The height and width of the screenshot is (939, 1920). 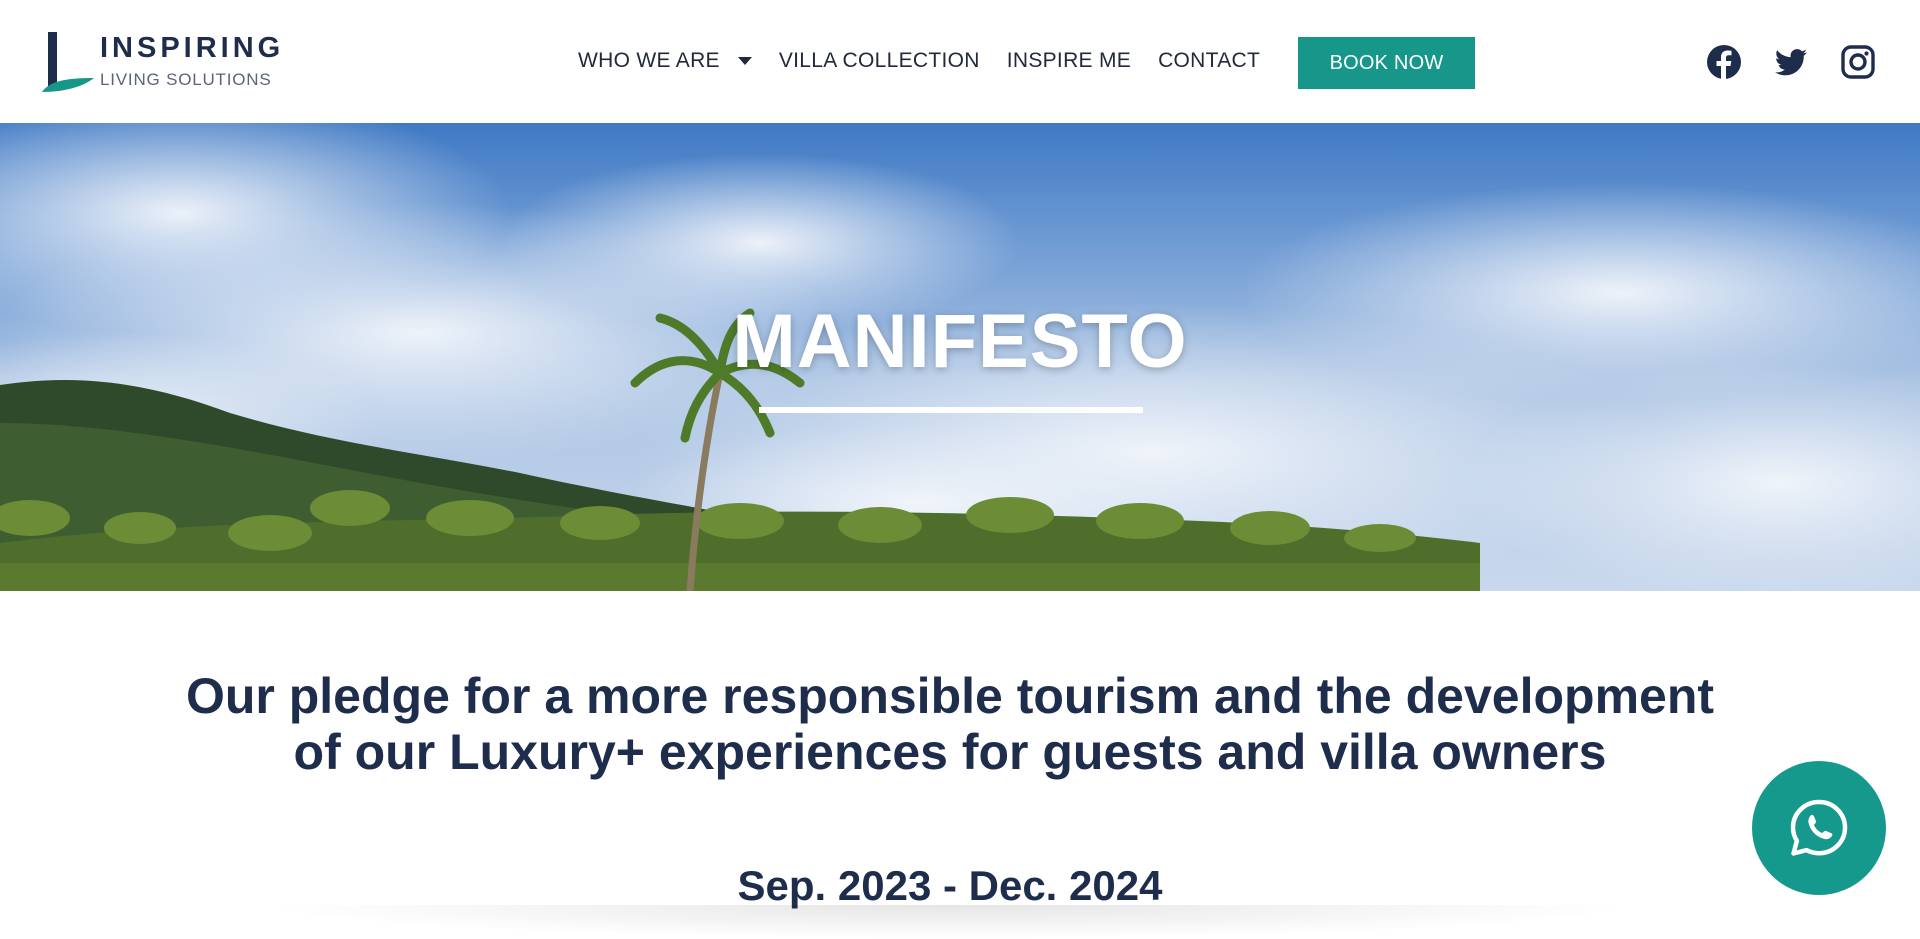 I want to click on book-now-button: BOOK NOW, so click(x=1386, y=63).